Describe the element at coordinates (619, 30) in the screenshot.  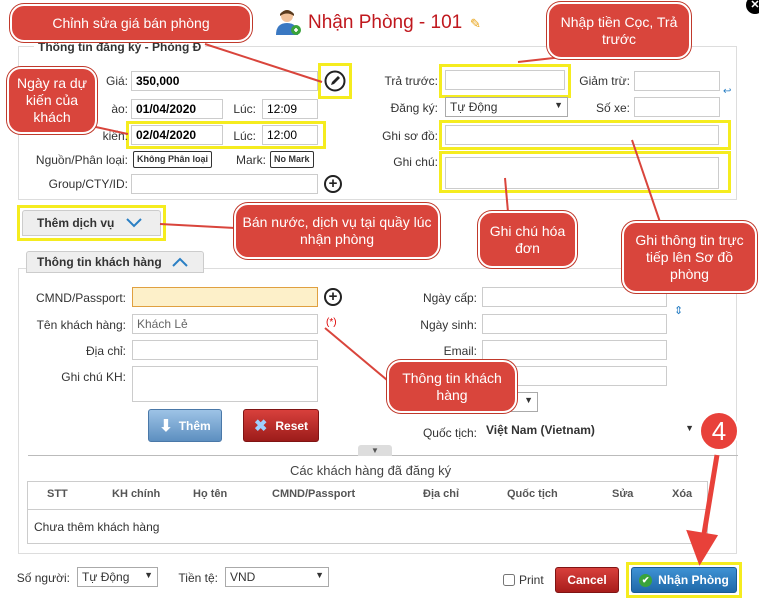
I see `deposit-callout: Nhập tiền Cọc, Trả trước` at that location.